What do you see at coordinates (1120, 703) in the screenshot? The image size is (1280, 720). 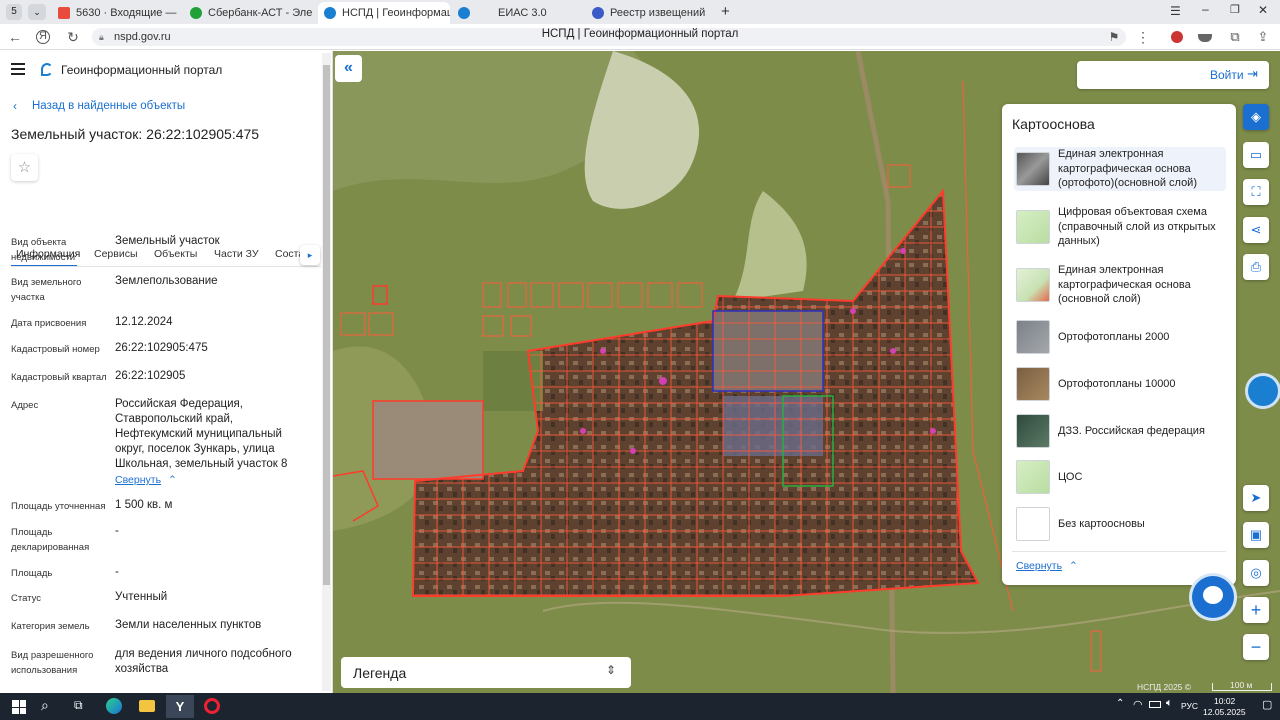 I see `tray-chevron-icon: ⌃` at bounding box center [1120, 703].